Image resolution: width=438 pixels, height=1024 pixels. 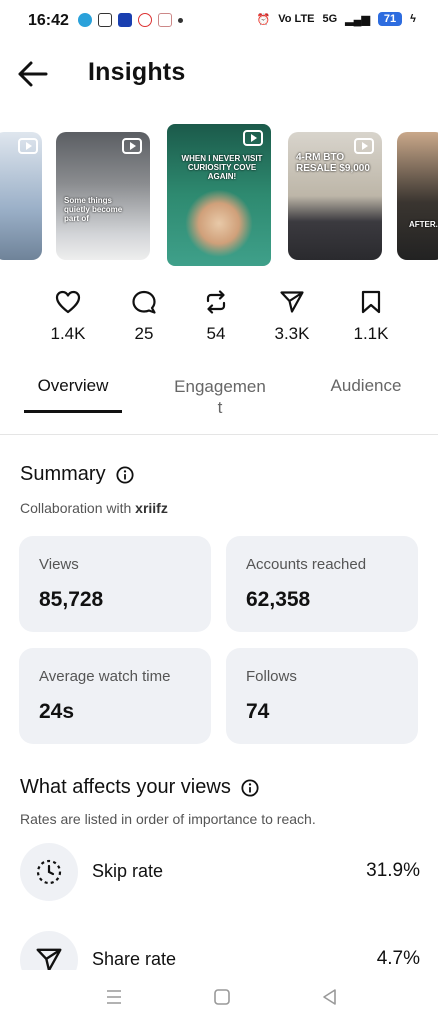 I want to click on calendar-icon, so click(x=105, y=20).